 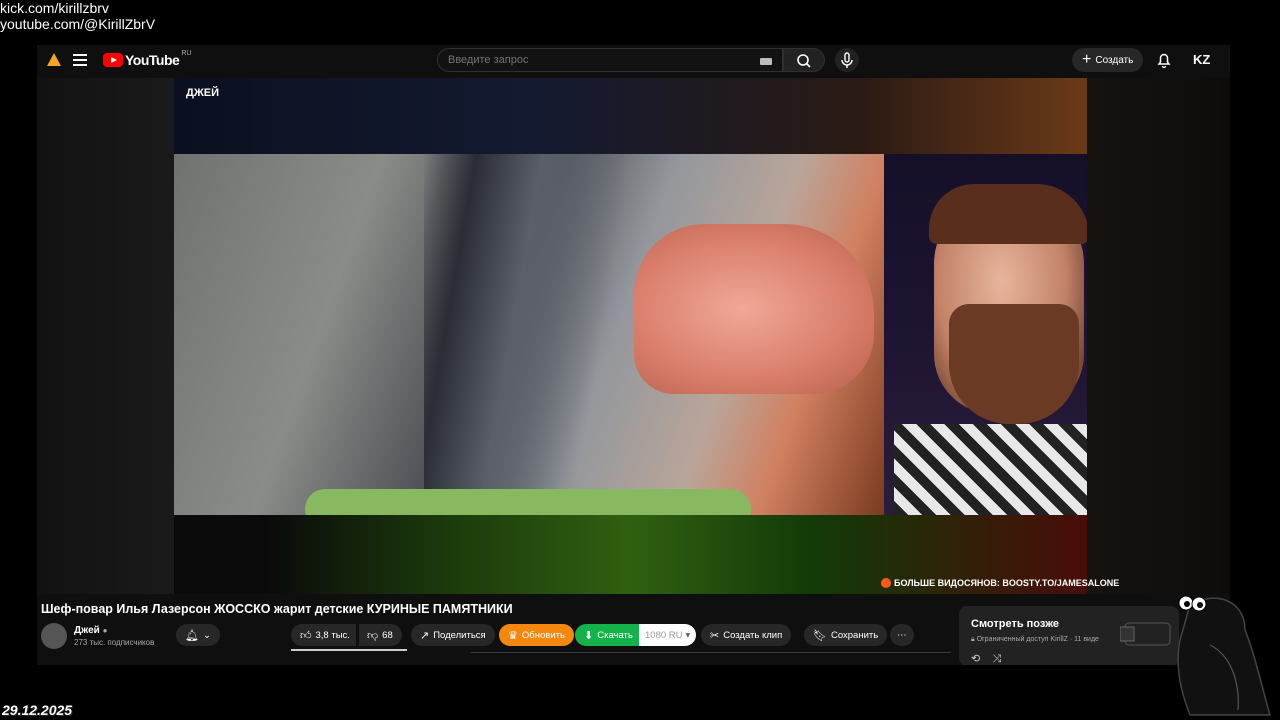 I want to click on pan-shape, so click(x=524, y=334).